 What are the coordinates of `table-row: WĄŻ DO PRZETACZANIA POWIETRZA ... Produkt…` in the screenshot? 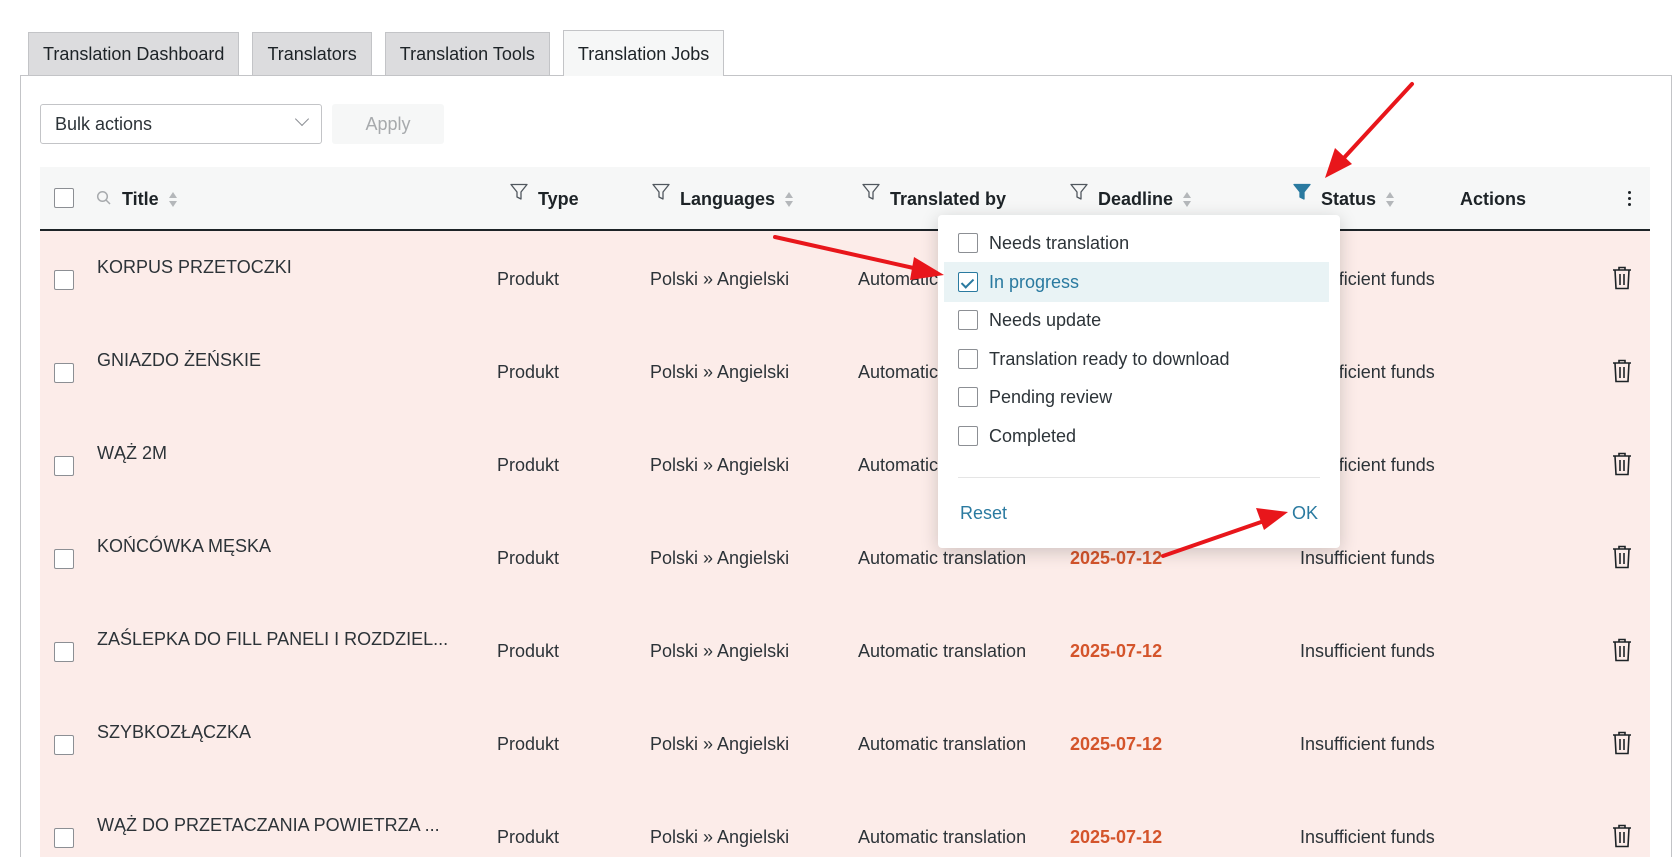 It's located at (845, 823).